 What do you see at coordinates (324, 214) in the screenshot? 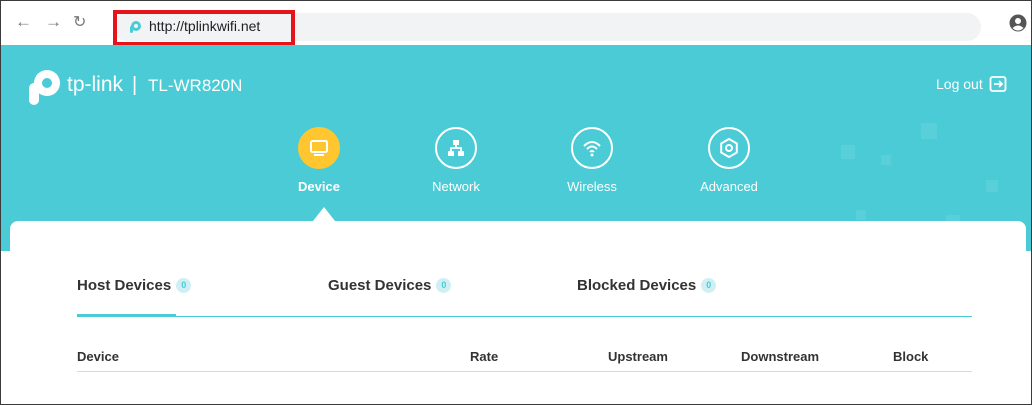
I see `active-nav-pointer` at bounding box center [324, 214].